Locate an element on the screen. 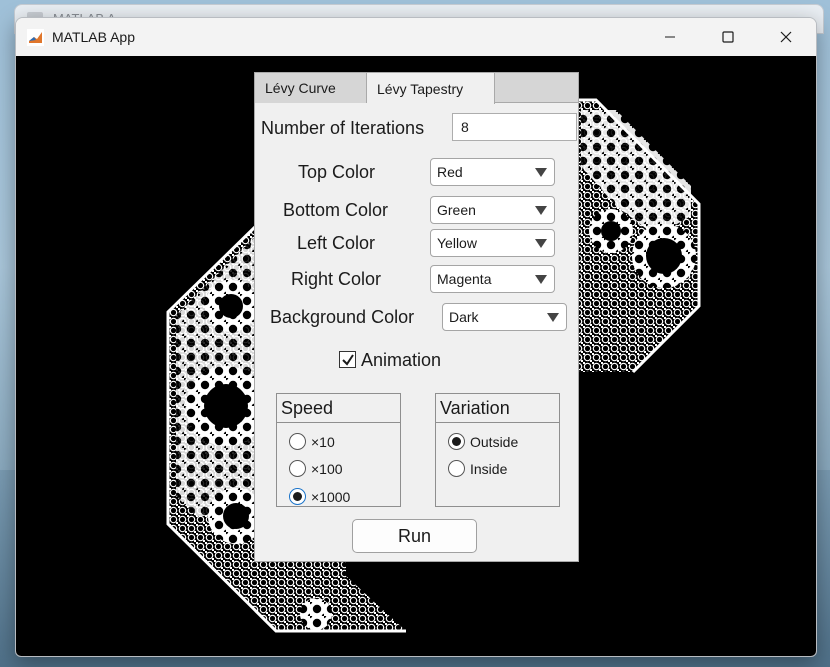 This screenshot has height=667, width=830. close-button is located at coordinates (786, 37).